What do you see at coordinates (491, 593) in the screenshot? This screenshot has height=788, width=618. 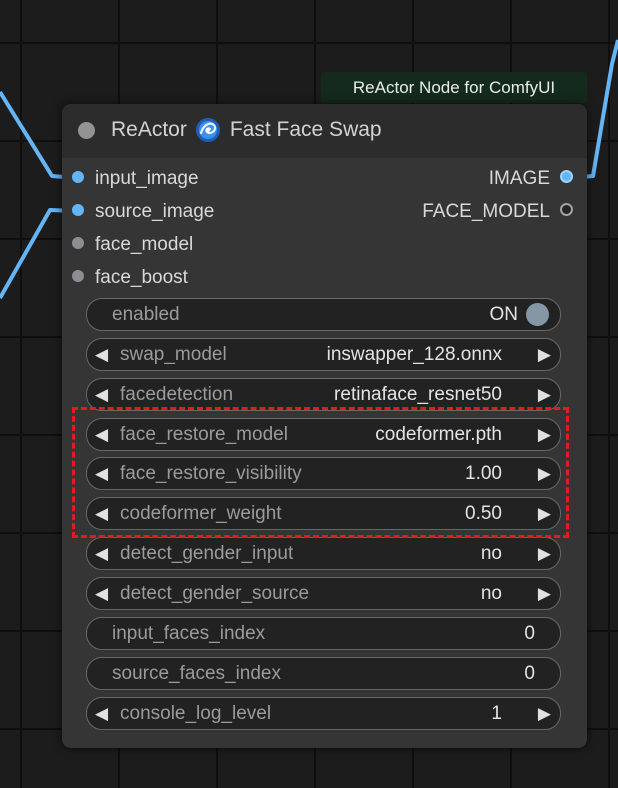 I see `detect-gender-source-value: no` at bounding box center [491, 593].